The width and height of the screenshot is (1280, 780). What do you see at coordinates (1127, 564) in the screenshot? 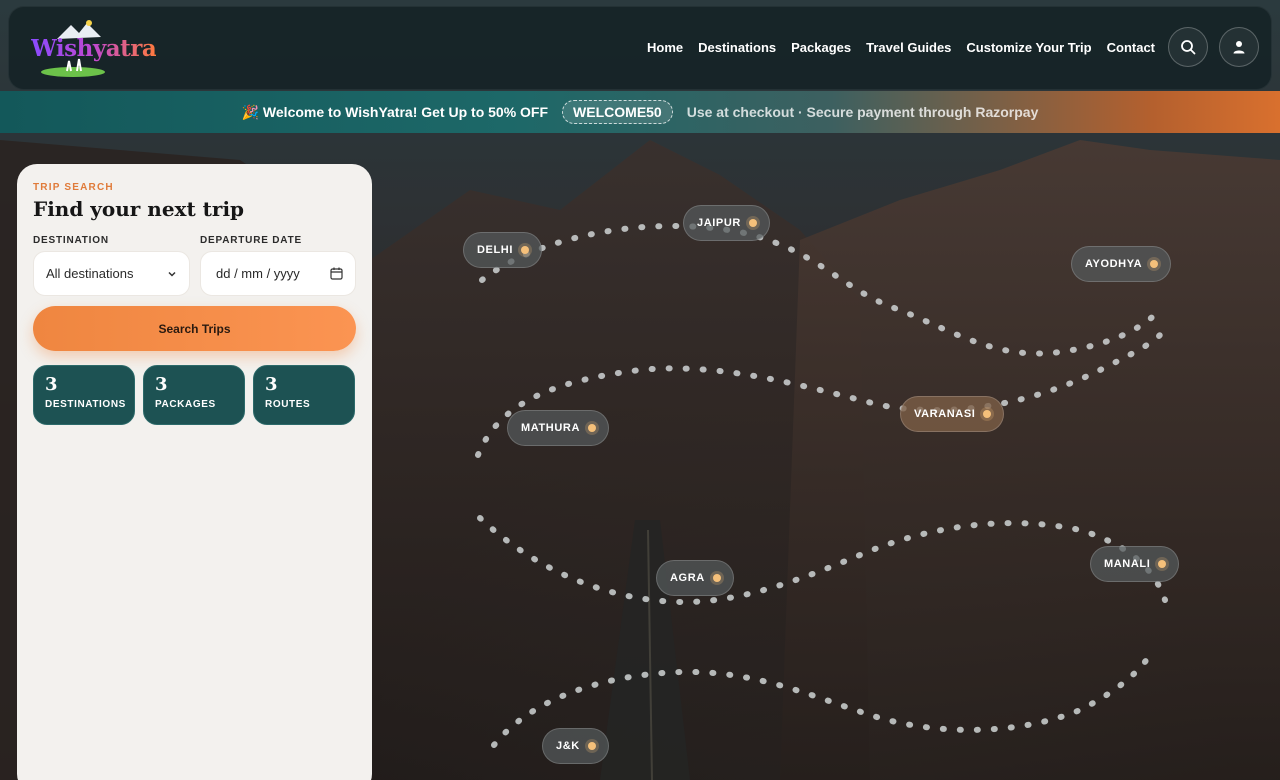
I see `pin-label: MANALI` at bounding box center [1127, 564].